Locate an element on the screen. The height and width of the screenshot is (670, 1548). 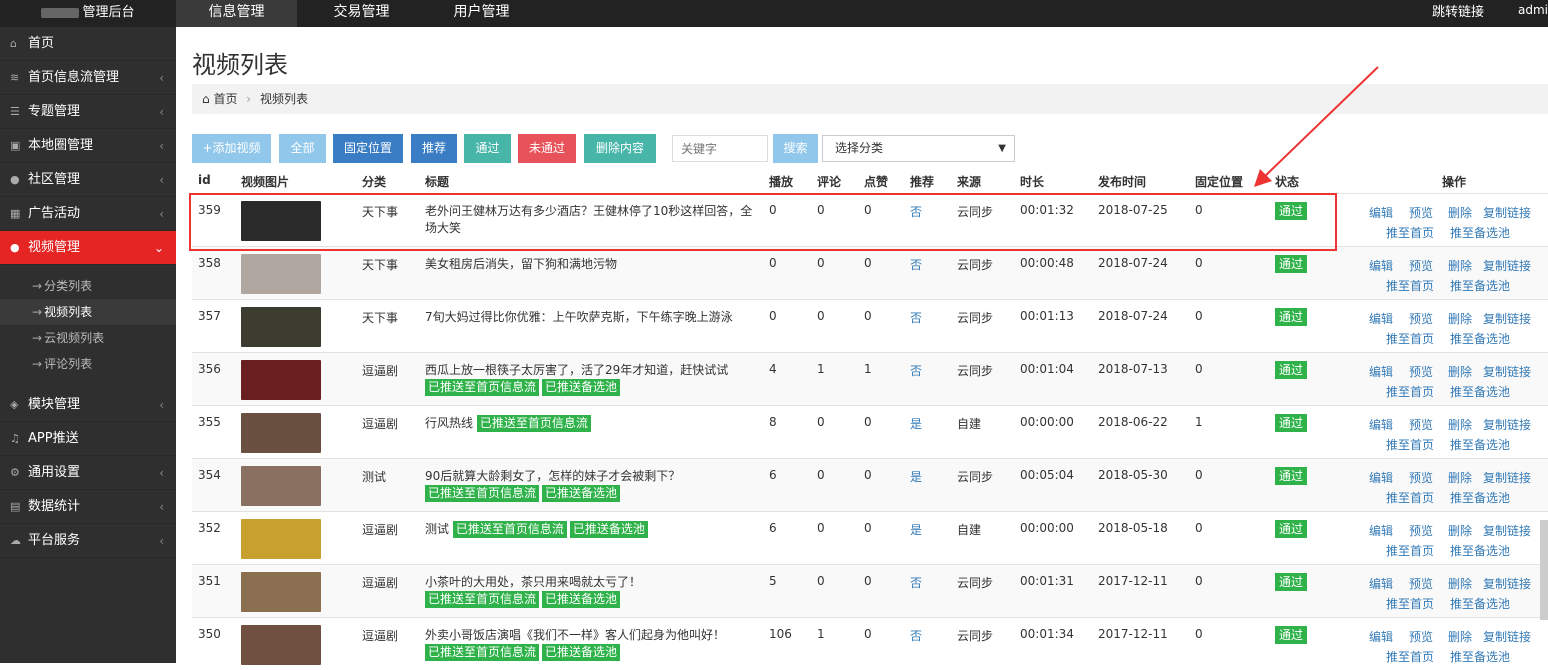
video-title: 美女租房后消失，留下狗和满地污物 is located at coordinates (521, 264).